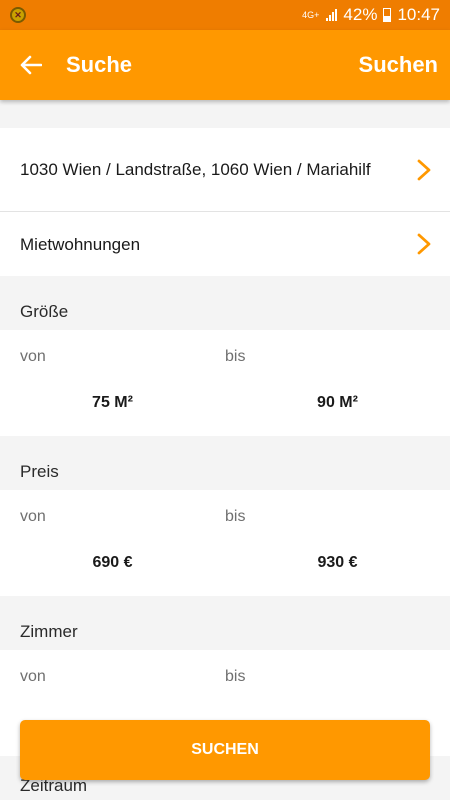 This screenshot has width=450, height=800. What do you see at coordinates (33, 676) in the screenshot?
I see `rooms-from-label: von` at bounding box center [33, 676].